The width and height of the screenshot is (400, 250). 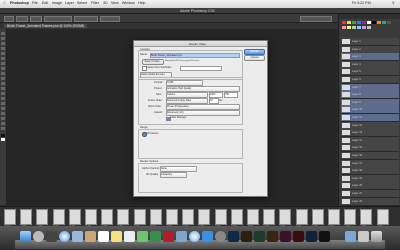 I want to click on size-select: Custom, so click(x=187, y=95).